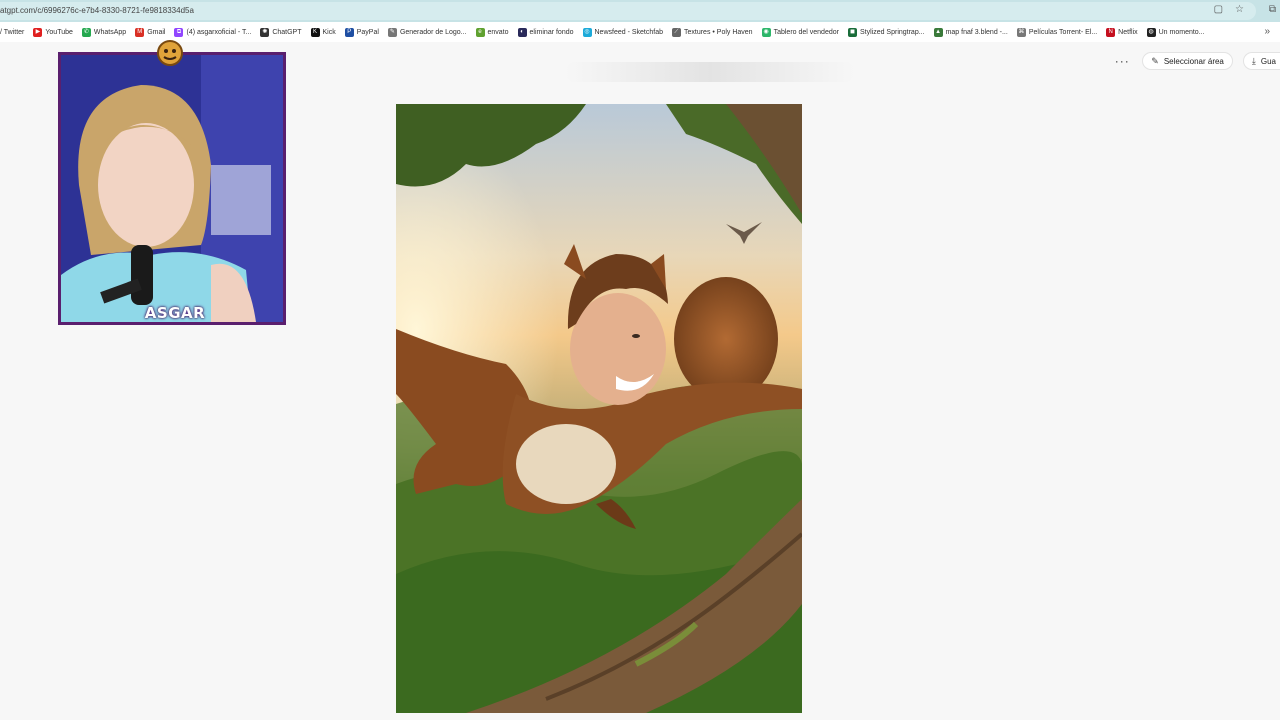 The image size is (1280, 720). What do you see at coordinates (587, 32) in the screenshot?
I see `bookmark-favicon-icon: ◎` at bounding box center [587, 32].